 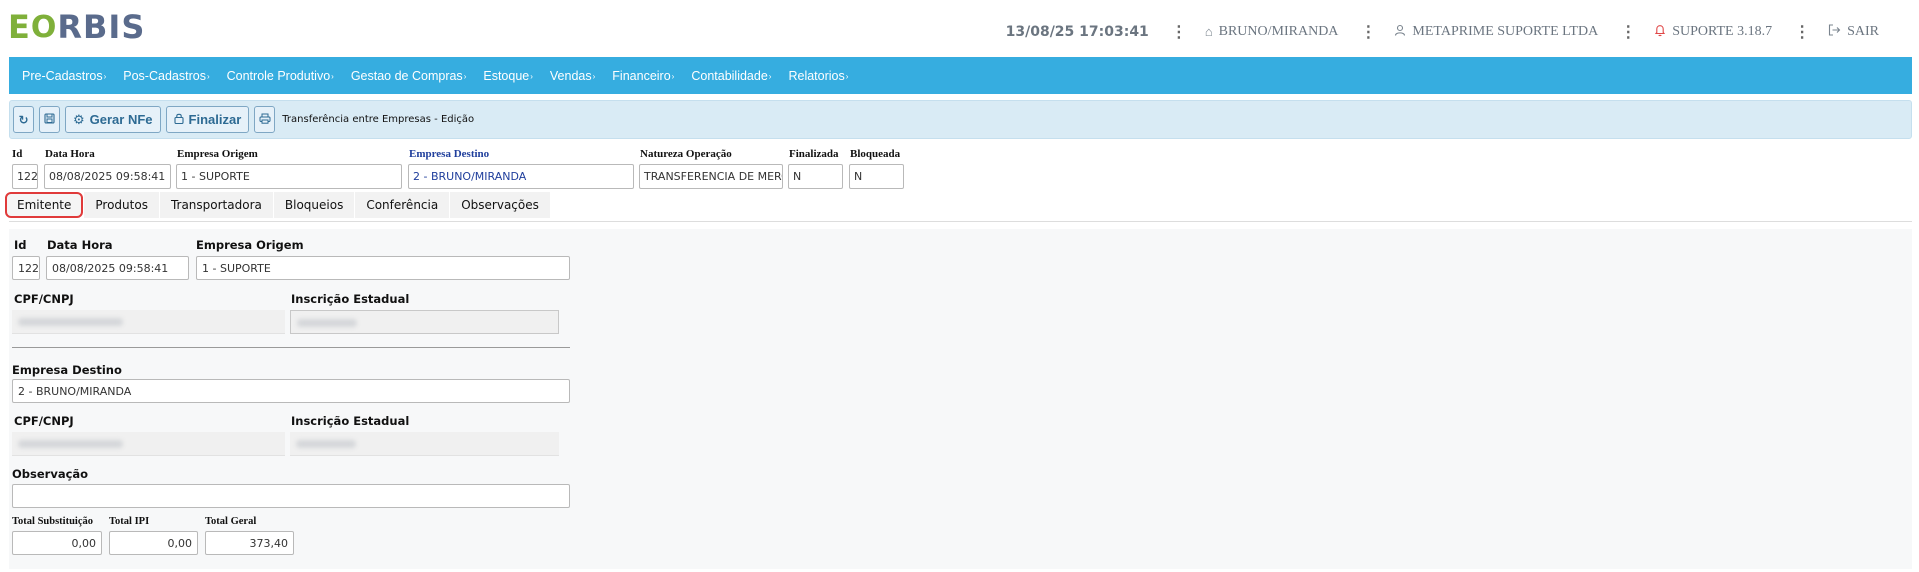 What do you see at coordinates (960, 221) in the screenshot?
I see `tab-divider` at bounding box center [960, 221].